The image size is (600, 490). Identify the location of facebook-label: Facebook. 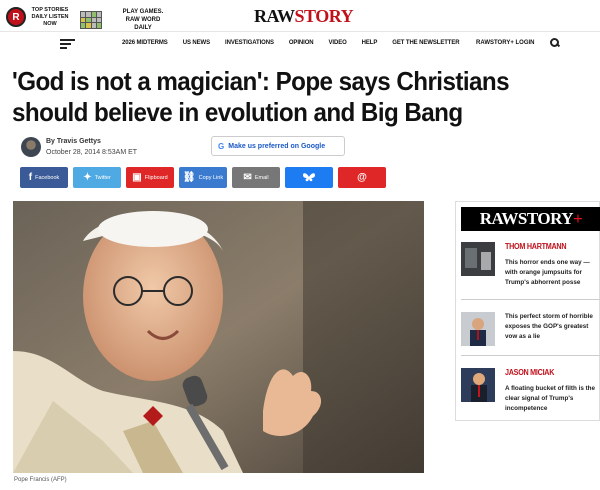
(47, 177).